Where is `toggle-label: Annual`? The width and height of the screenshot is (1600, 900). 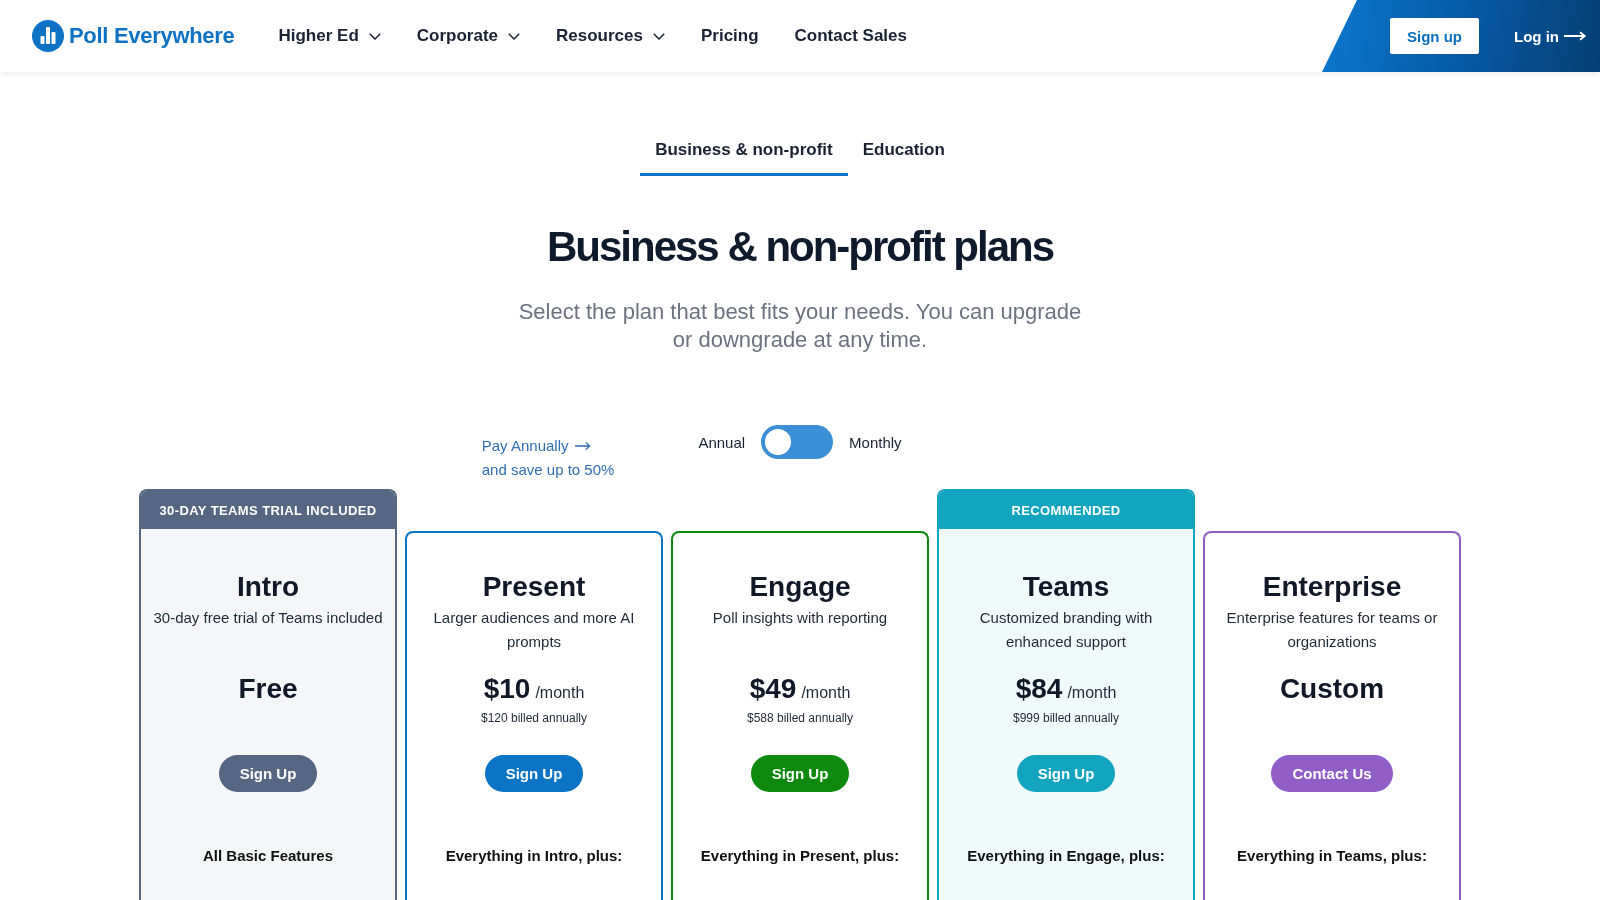
toggle-label: Annual is located at coordinates (722, 442).